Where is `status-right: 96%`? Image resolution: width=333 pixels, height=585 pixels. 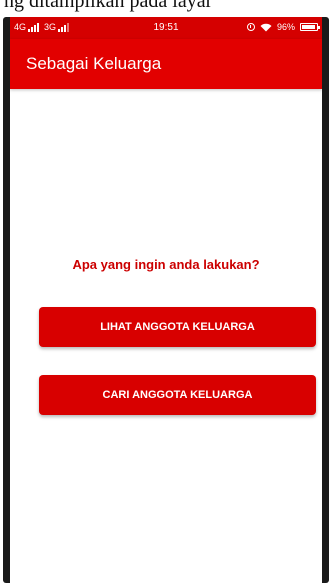 status-right: 96% is located at coordinates (283, 27).